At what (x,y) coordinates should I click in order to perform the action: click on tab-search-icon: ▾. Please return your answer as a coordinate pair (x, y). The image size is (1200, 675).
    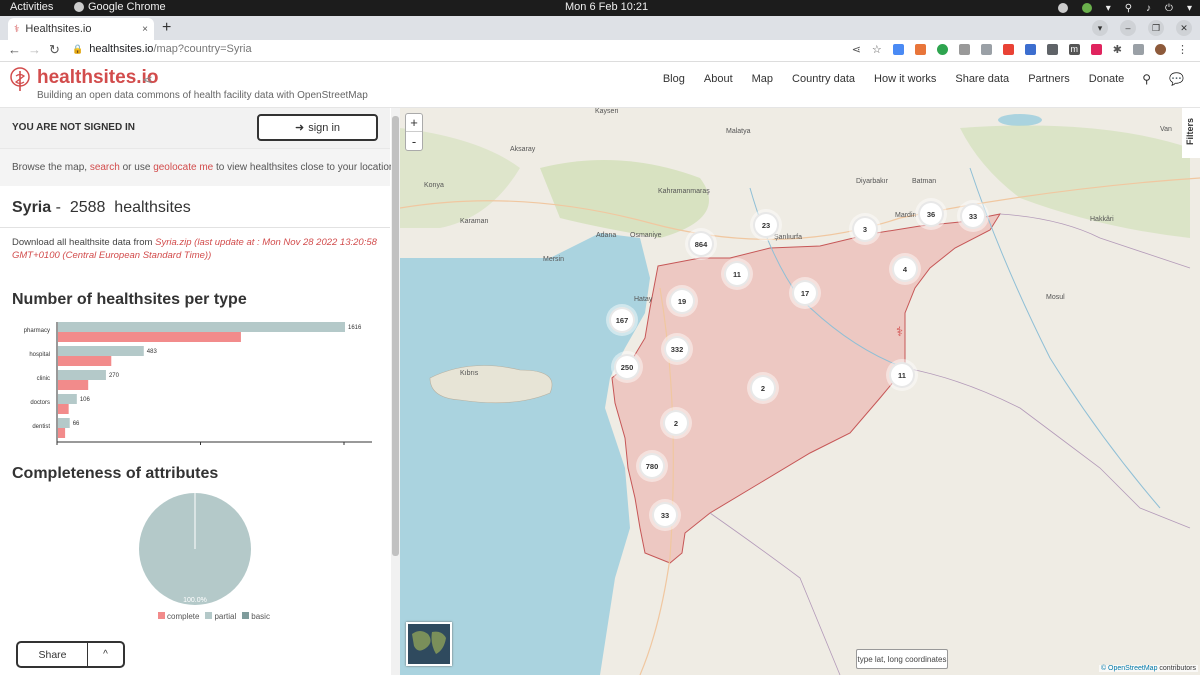
    Looking at the image, I should click on (1100, 28).